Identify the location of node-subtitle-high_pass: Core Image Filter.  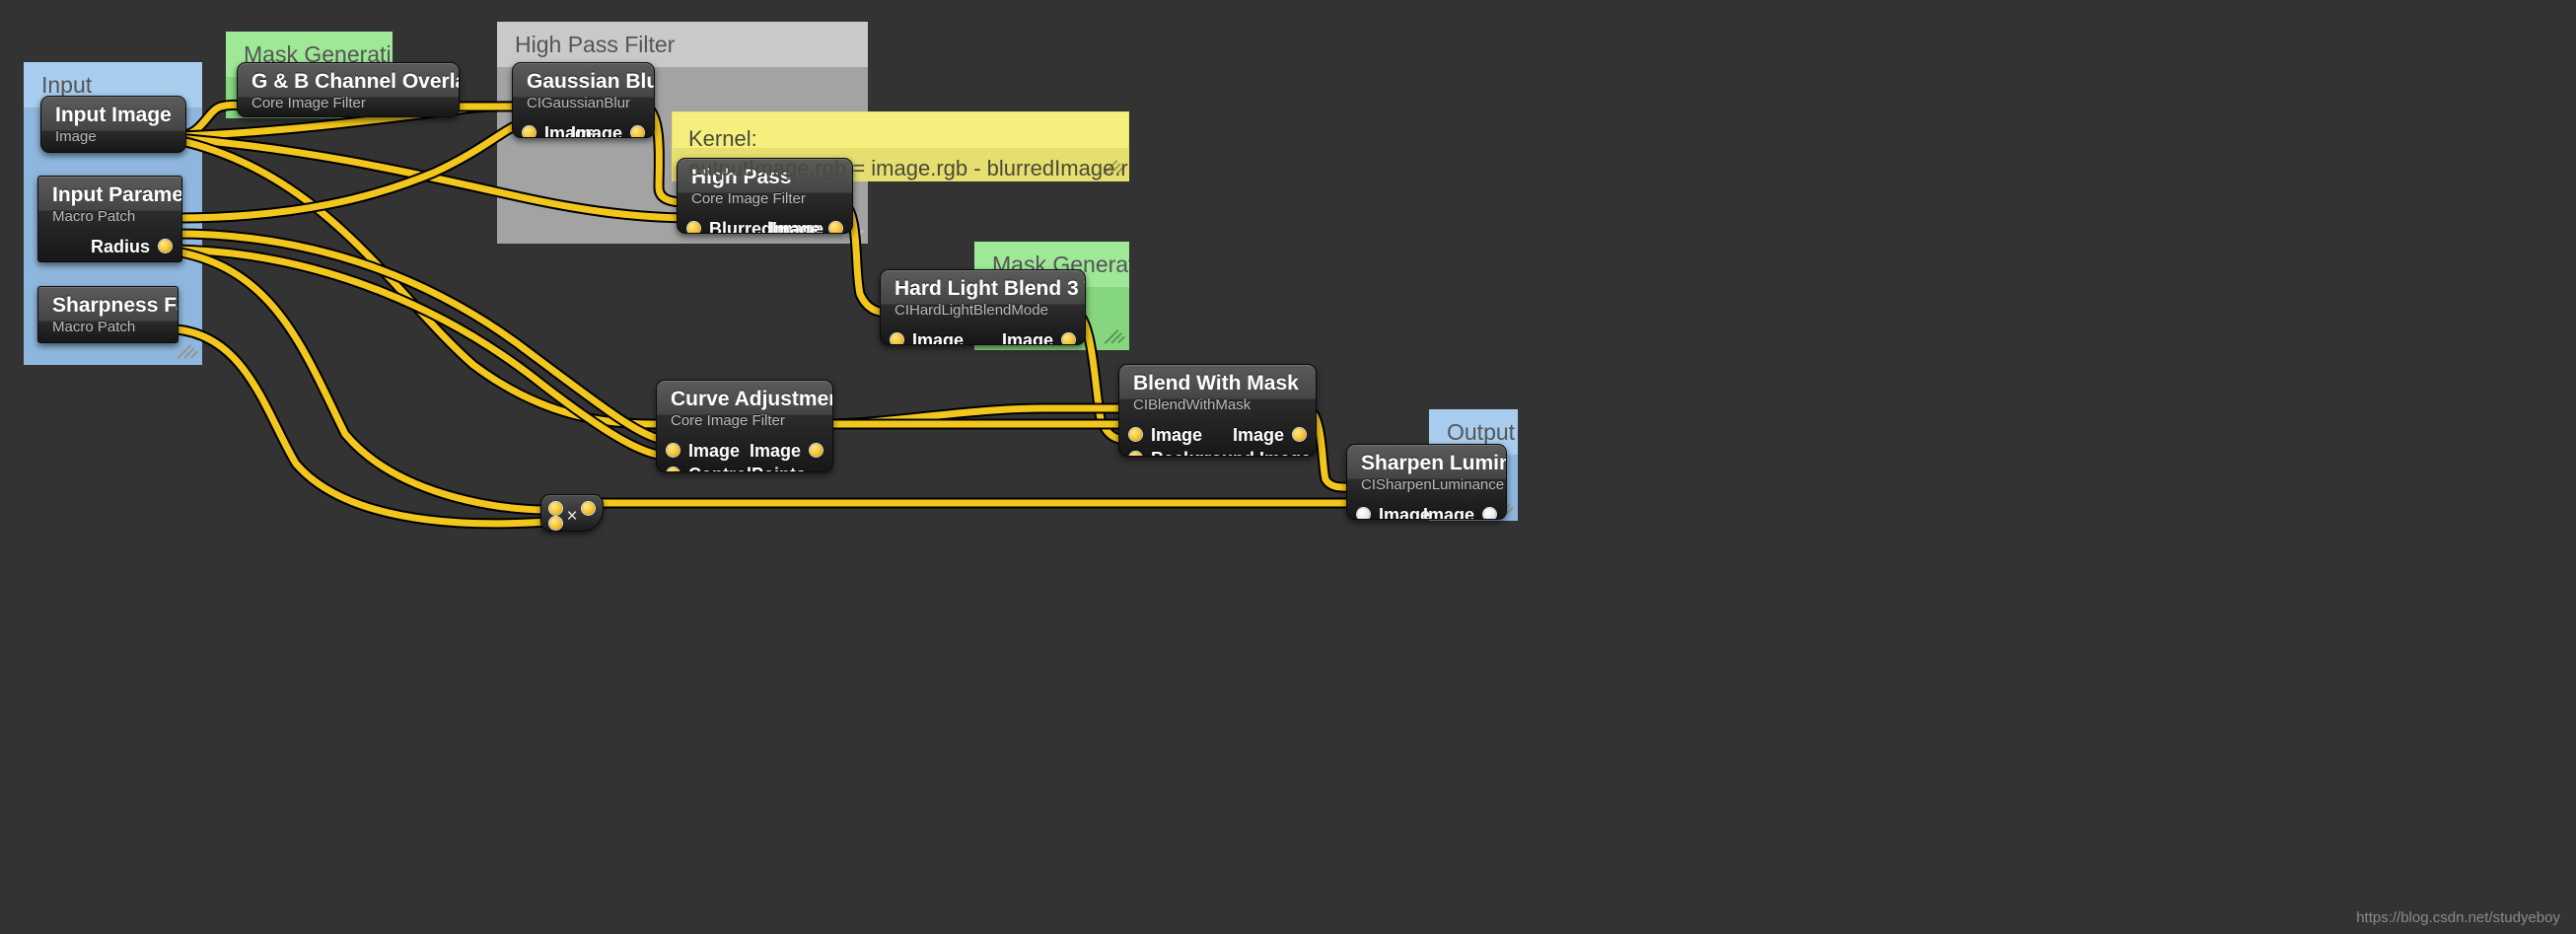
(748, 199).